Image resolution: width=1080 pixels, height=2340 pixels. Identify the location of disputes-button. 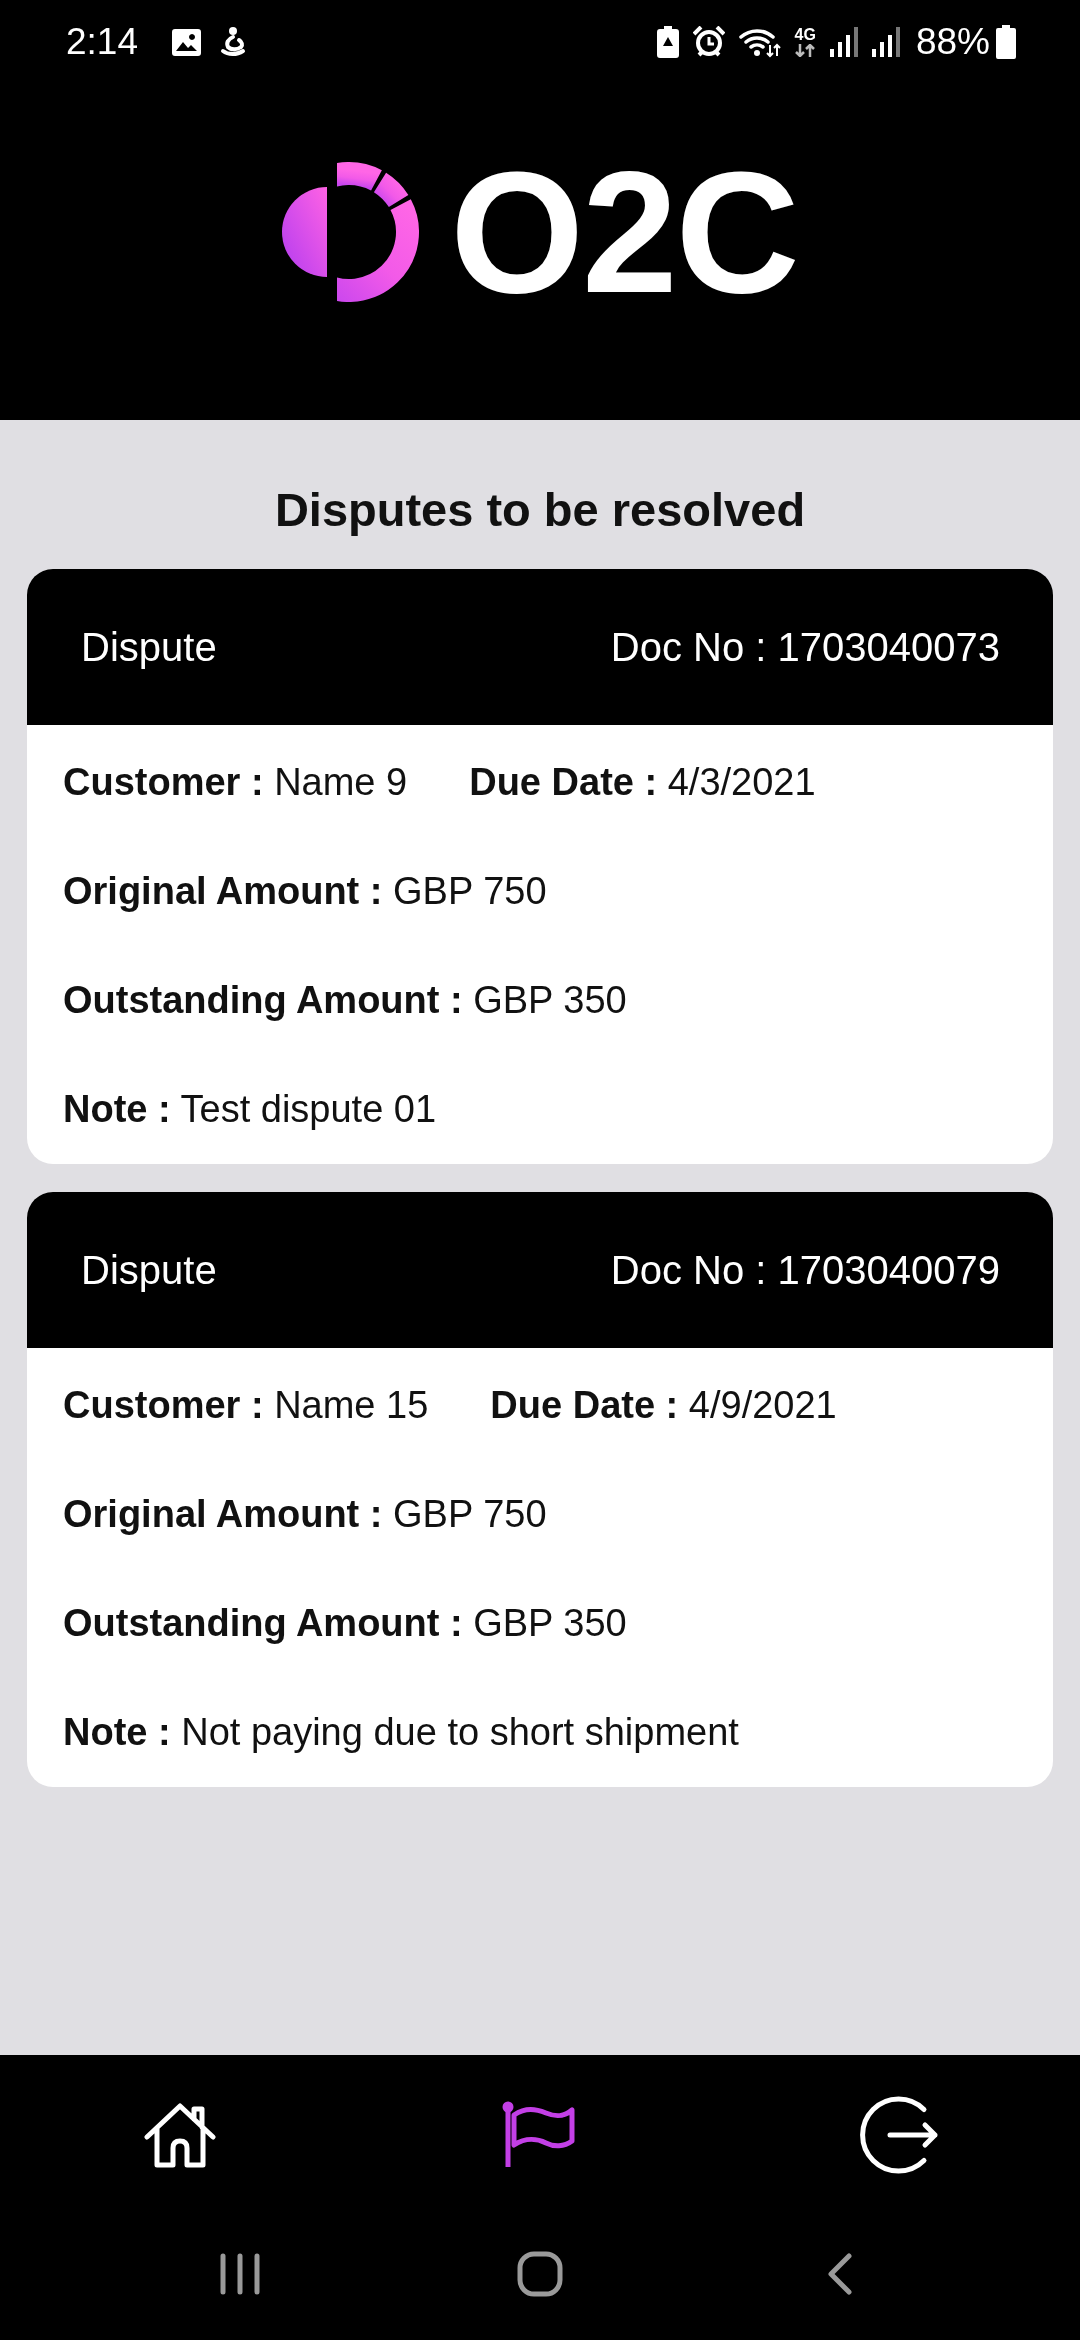
(540, 2135).